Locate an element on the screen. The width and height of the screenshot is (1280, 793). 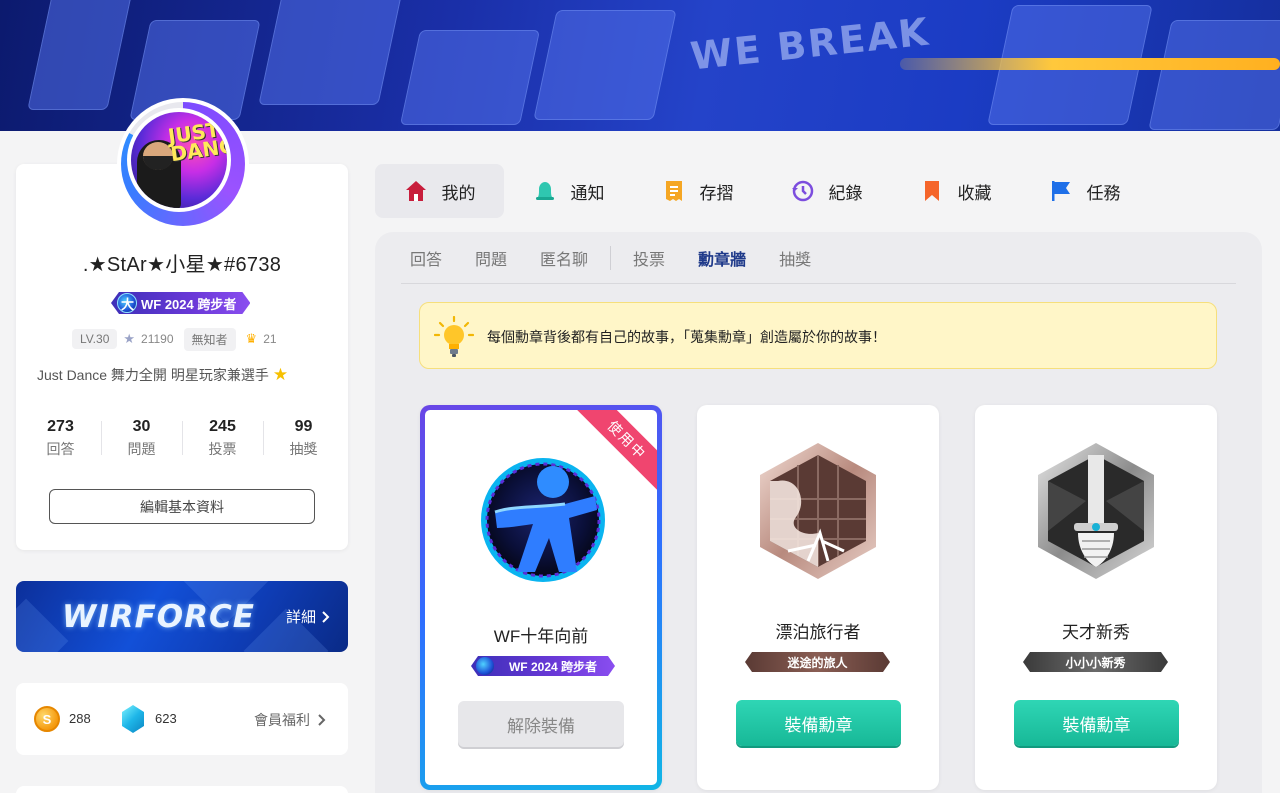
tip-banner: 每個勳章背後都有自己的故事，「蒐集勳章」創造屬於你的故事！ is located at coordinates (818, 335).